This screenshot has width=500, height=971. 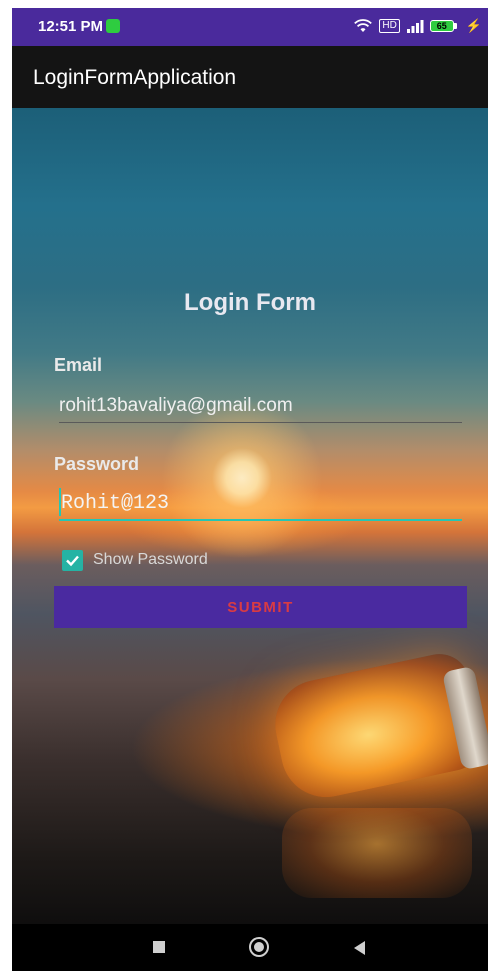 I want to click on status-icons: HD 65 ⚡, so click(x=417, y=26).